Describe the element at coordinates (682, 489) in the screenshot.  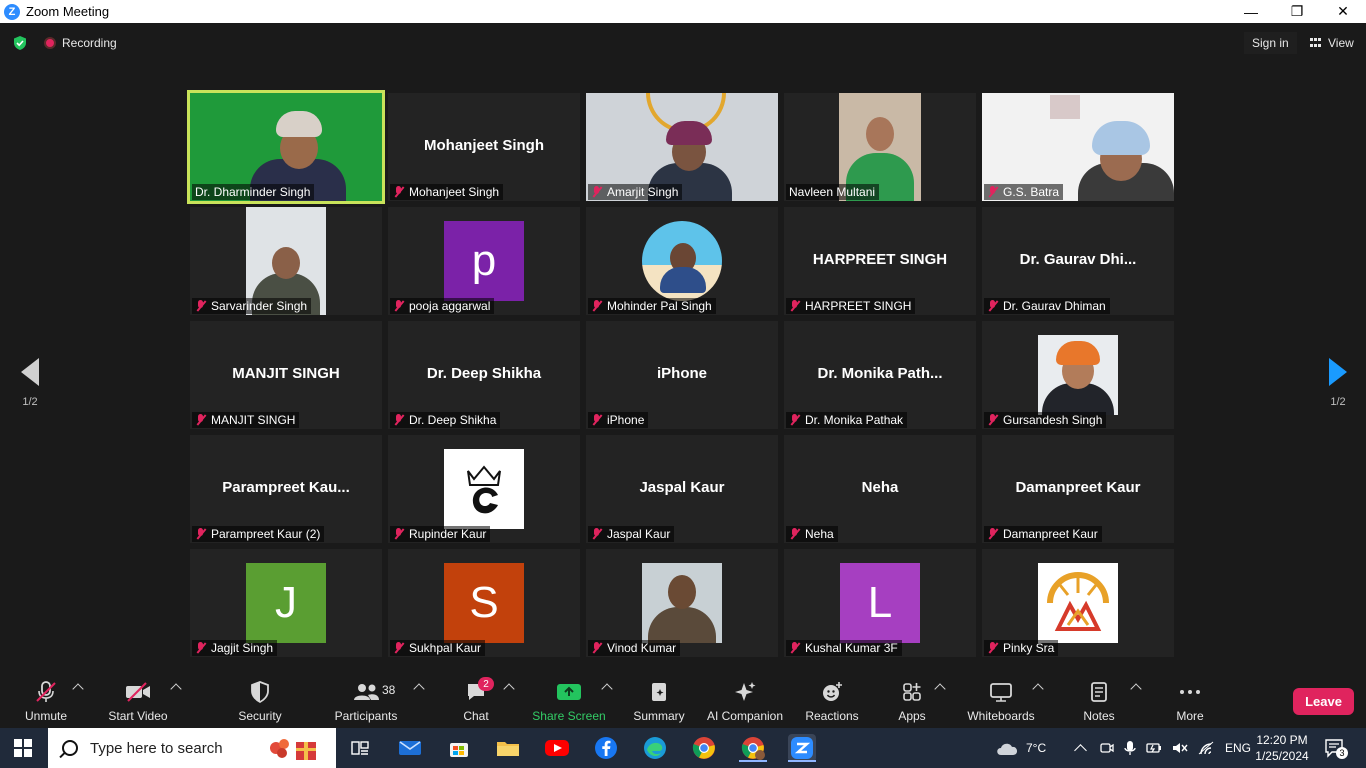
I see `participant-tile: Jaspal Kaur Jaspal Kaur` at that location.